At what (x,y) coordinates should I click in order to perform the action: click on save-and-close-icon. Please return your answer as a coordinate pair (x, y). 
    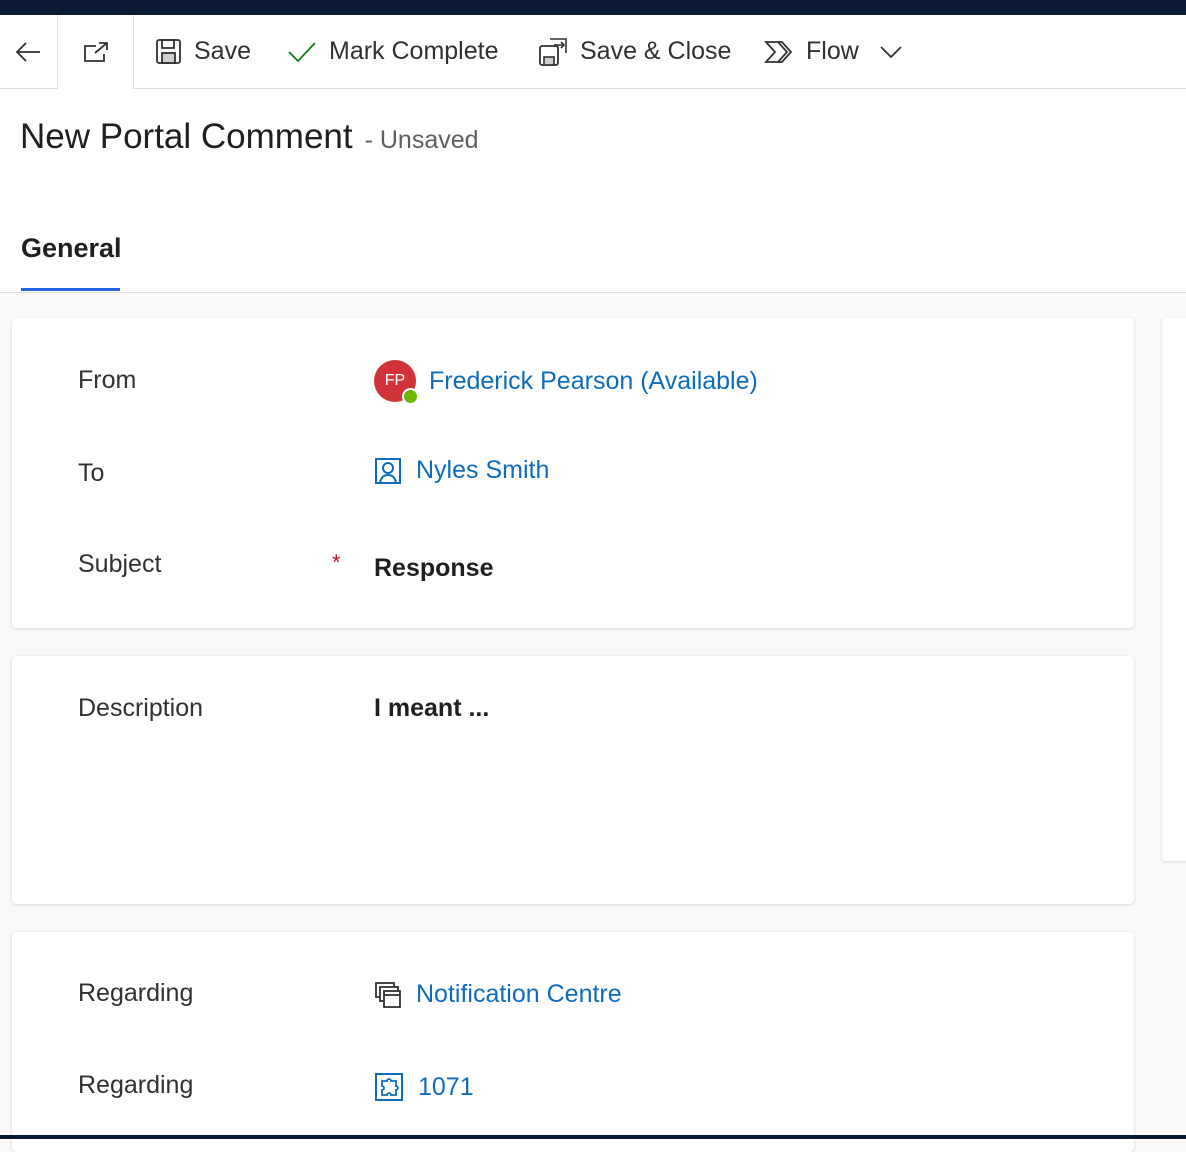
    Looking at the image, I should click on (553, 52).